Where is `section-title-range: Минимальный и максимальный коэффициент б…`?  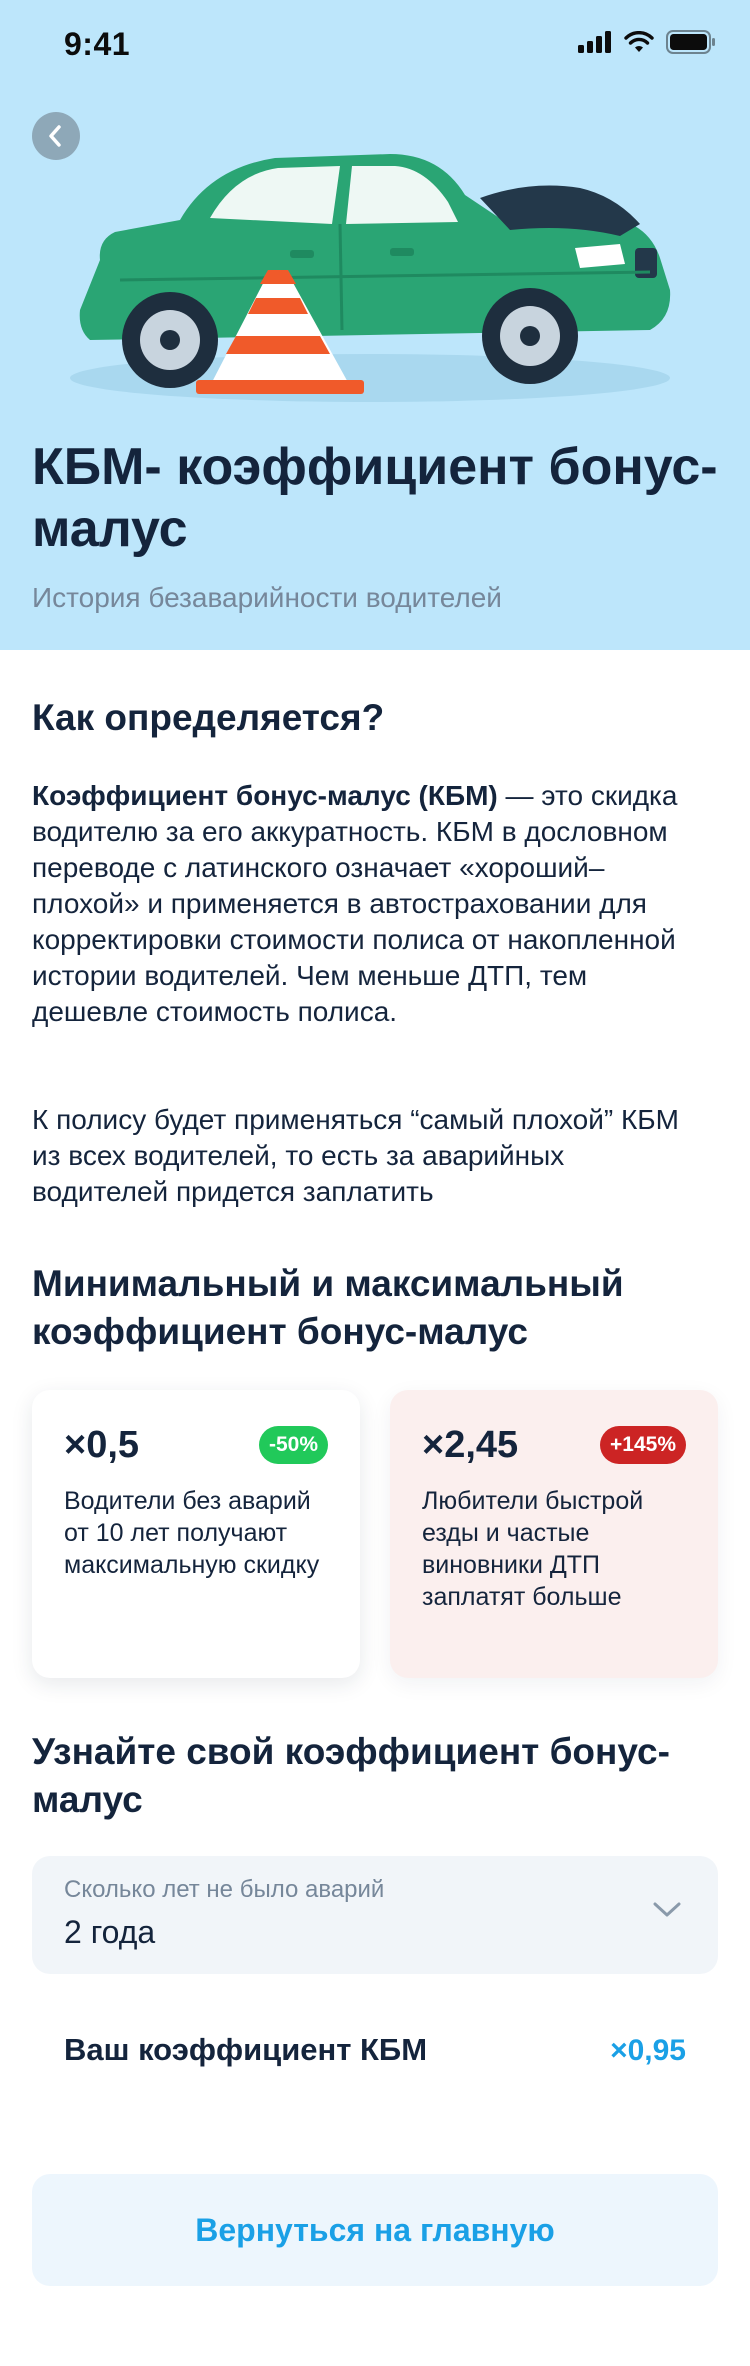 section-title-range: Минимальный и максимальный коэффициент б… is located at coordinates (328, 1307).